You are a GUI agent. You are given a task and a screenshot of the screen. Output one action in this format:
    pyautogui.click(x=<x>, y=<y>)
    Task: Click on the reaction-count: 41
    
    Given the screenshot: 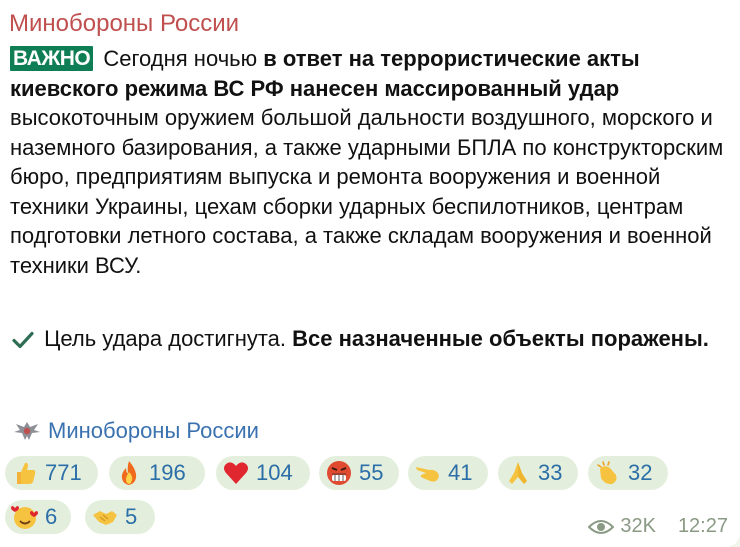 What is the action you would take?
    pyautogui.click(x=460, y=472)
    